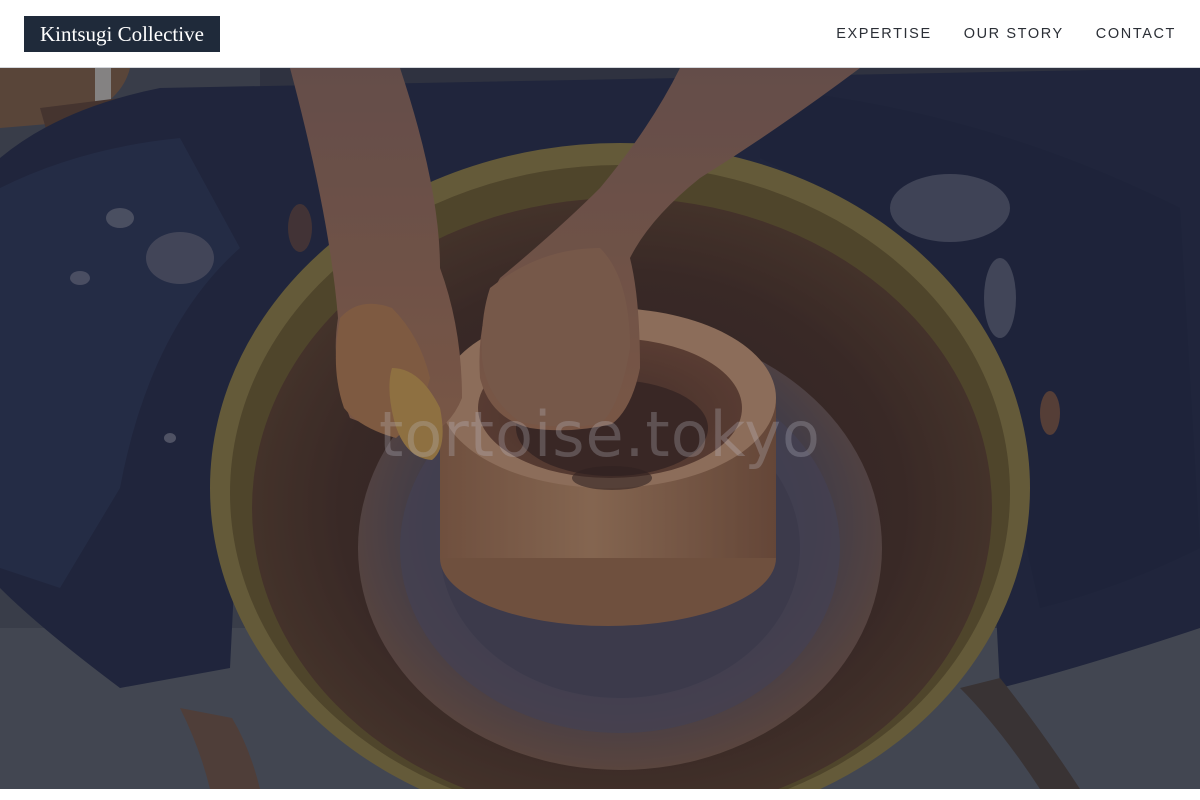 This screenshot has width=1200, height=800. I want to click on nav-link-our-story: OUR STORY, so click(1014, 34).